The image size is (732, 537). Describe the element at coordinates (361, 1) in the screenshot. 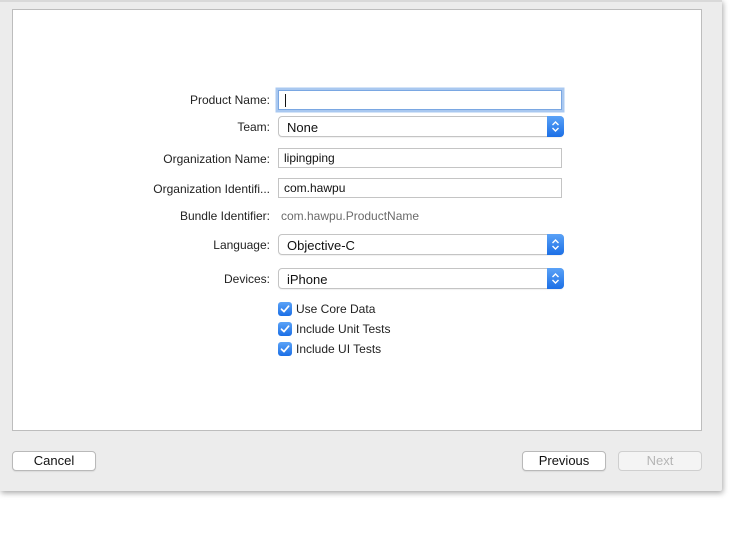

I see `sheet-top-border` at that location.